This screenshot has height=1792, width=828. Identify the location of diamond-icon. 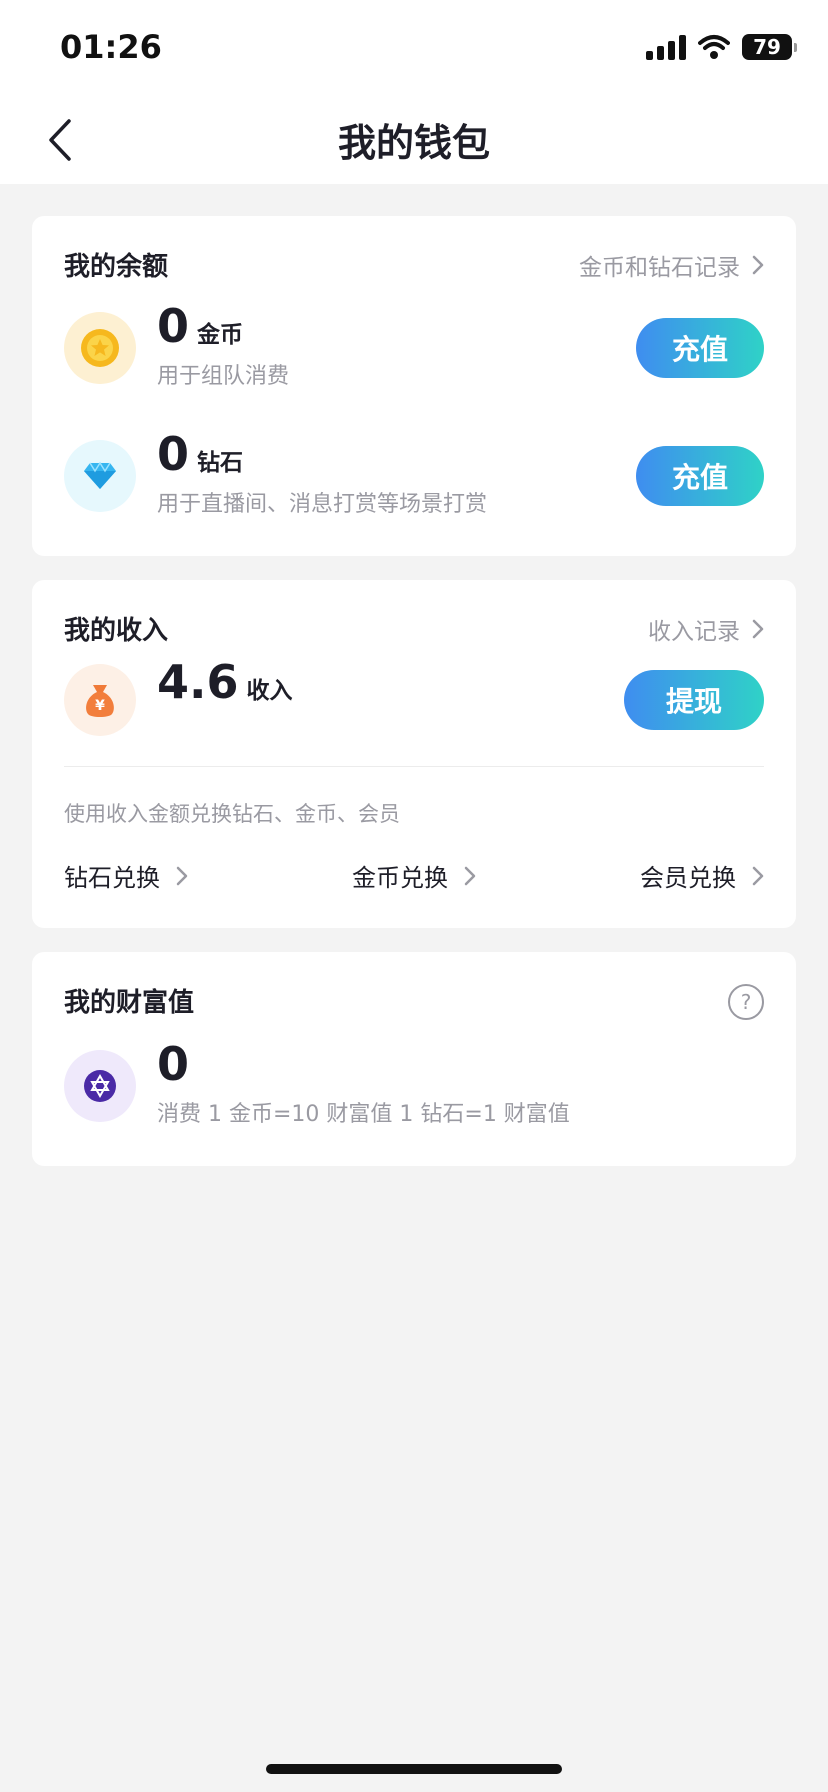
(100, 476).